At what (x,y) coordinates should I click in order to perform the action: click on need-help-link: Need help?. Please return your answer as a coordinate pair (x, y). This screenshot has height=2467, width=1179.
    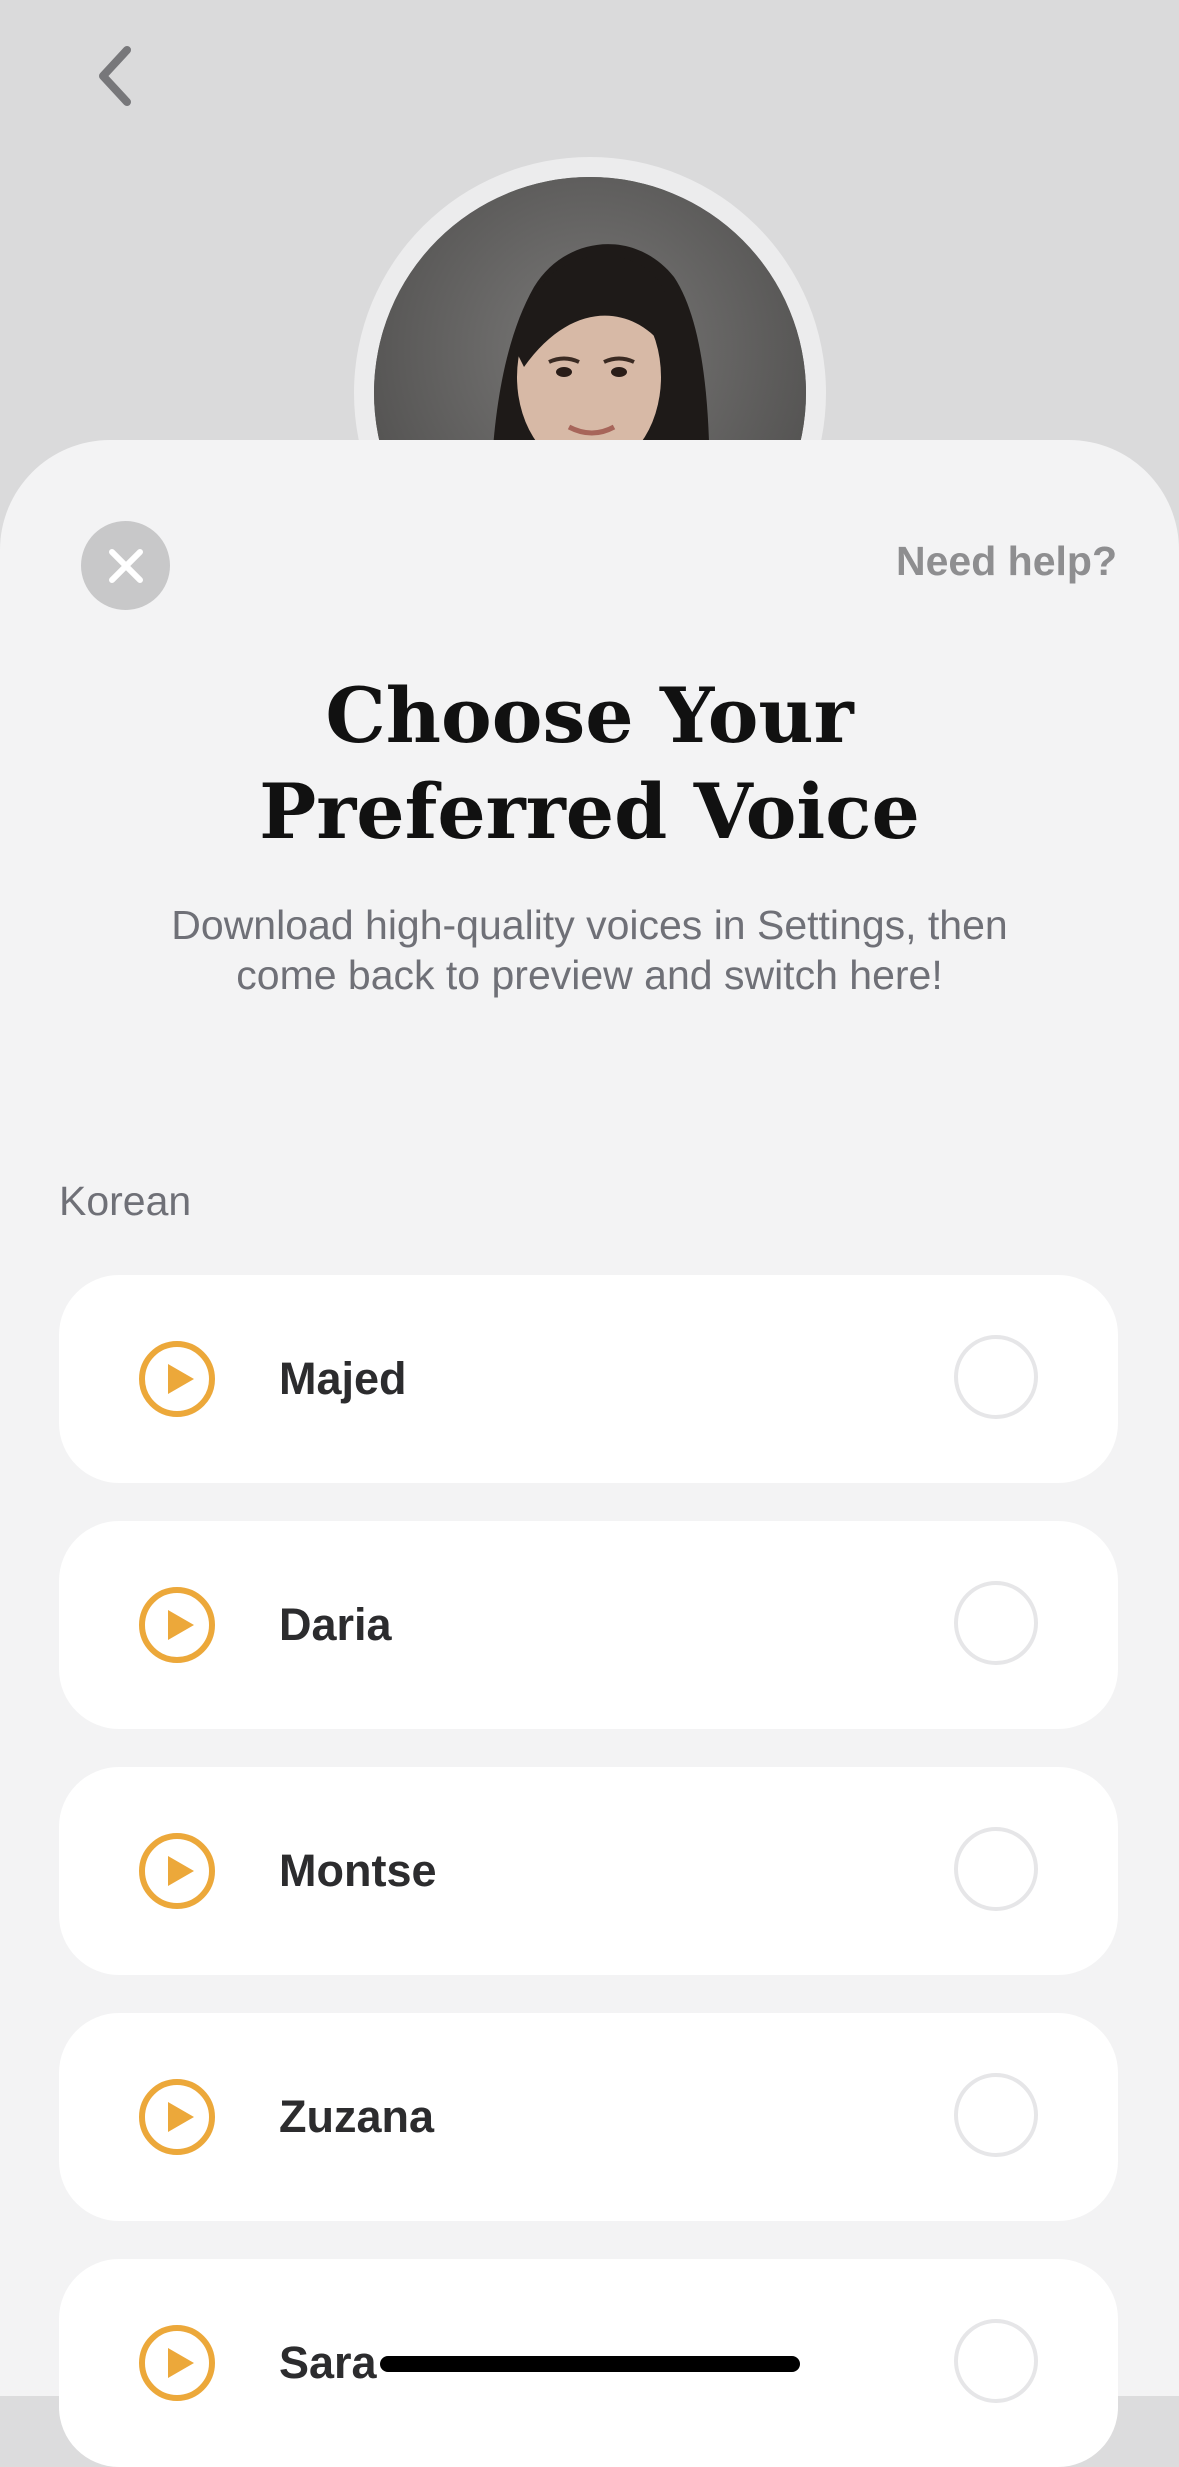
    Looking at the image, I should click on (1006, 561).